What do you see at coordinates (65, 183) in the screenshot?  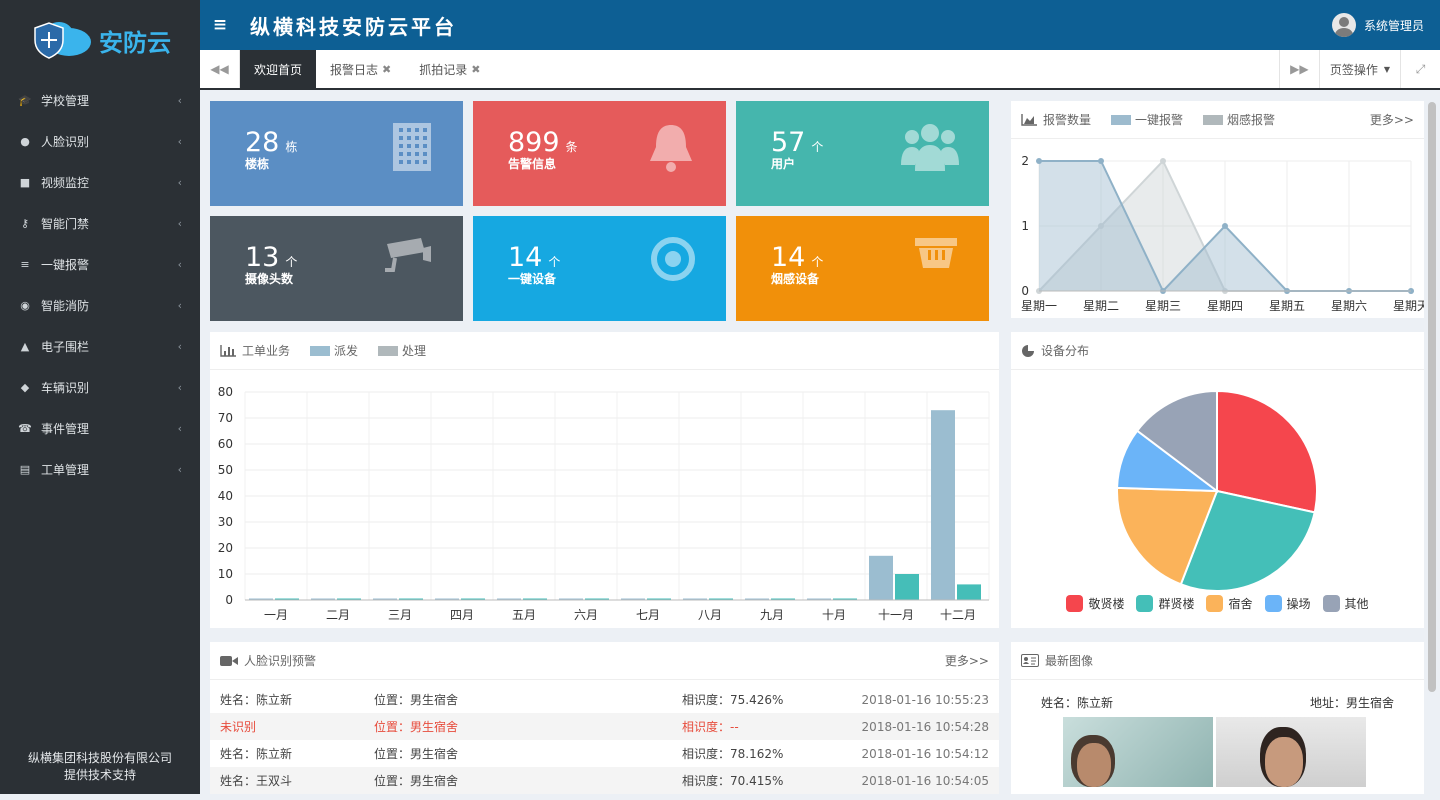 I see `sidebar-item-label: 视频监控` at bounding box center [65, 183].